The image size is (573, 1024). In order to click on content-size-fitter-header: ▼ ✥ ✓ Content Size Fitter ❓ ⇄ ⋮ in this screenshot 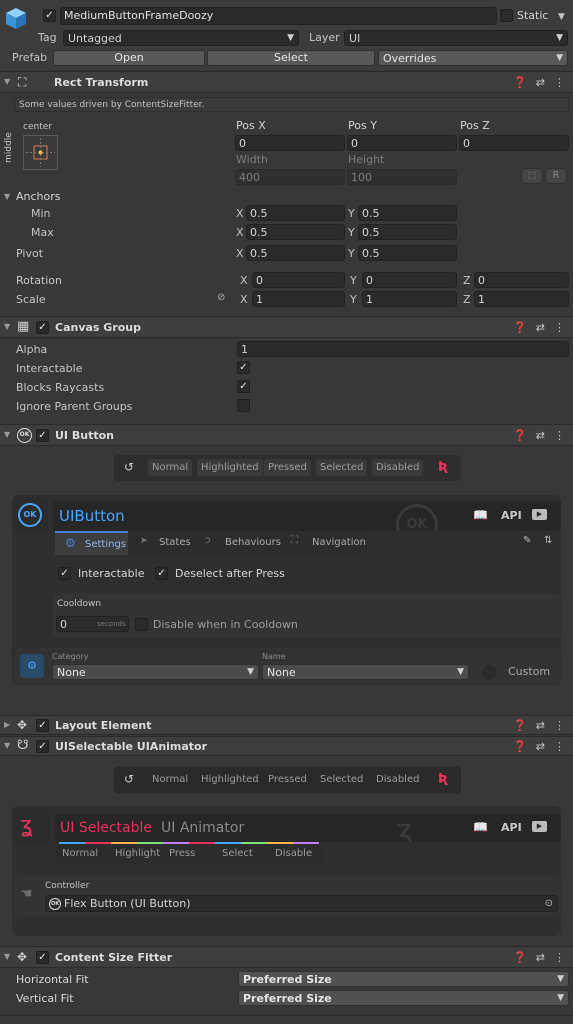, I will do `click(286, 957)`.